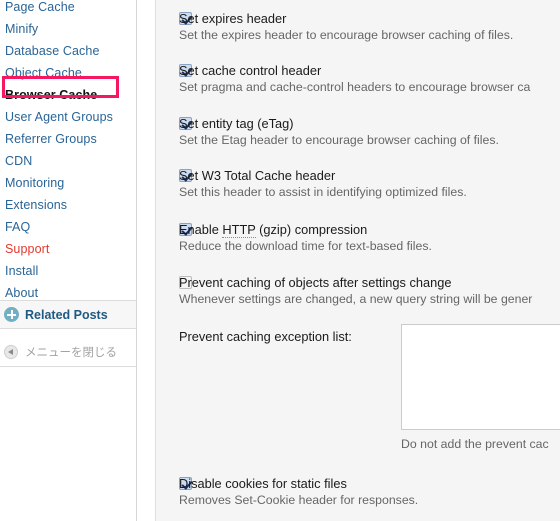 The height and width of the screenshot is (521, 560). I want to click on option-label-disable-cookies-static-files: Disable cookies for static files, so click(358, 483).